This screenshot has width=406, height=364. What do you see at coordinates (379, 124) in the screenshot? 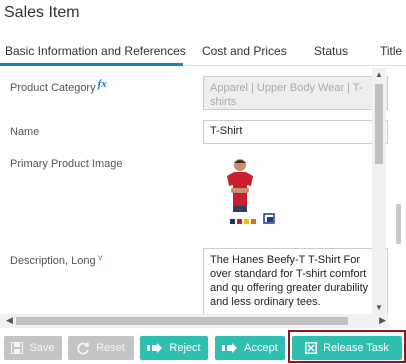
I see `vertical-scroll-thumb` at bounding box center [379, 124].